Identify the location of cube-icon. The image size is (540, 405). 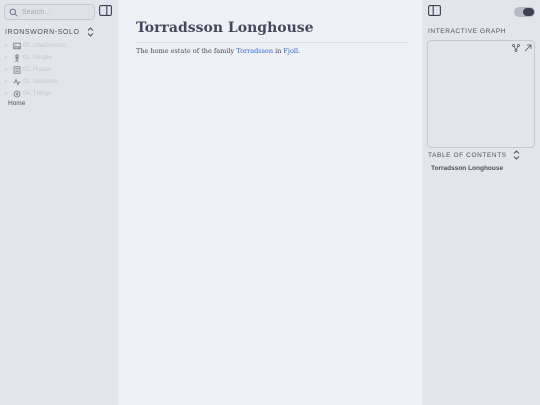
(17, 94).